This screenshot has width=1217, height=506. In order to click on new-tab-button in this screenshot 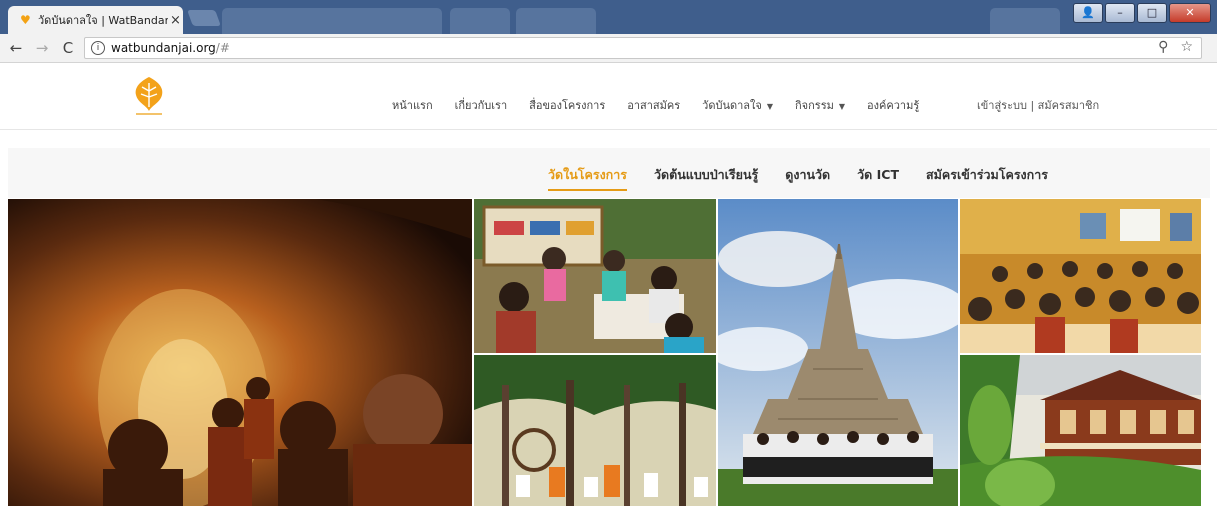, I will do `click(204, 18)`.